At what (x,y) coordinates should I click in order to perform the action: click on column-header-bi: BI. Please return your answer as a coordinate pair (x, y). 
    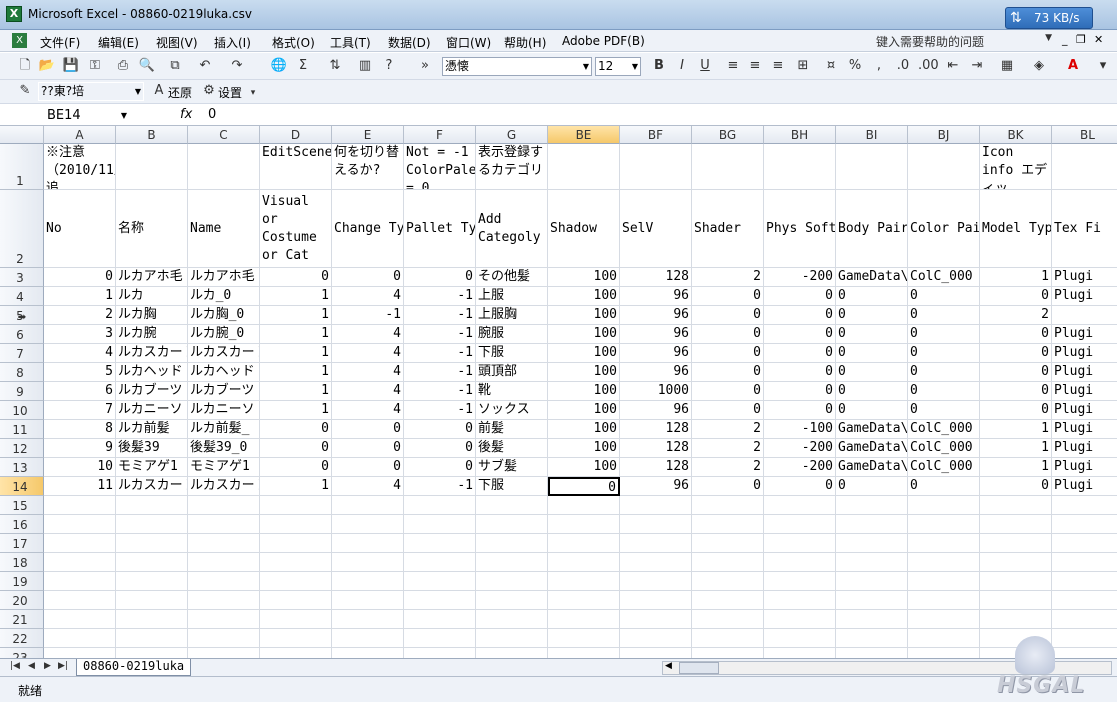
    Looking at the image, I should click on (872, 135).